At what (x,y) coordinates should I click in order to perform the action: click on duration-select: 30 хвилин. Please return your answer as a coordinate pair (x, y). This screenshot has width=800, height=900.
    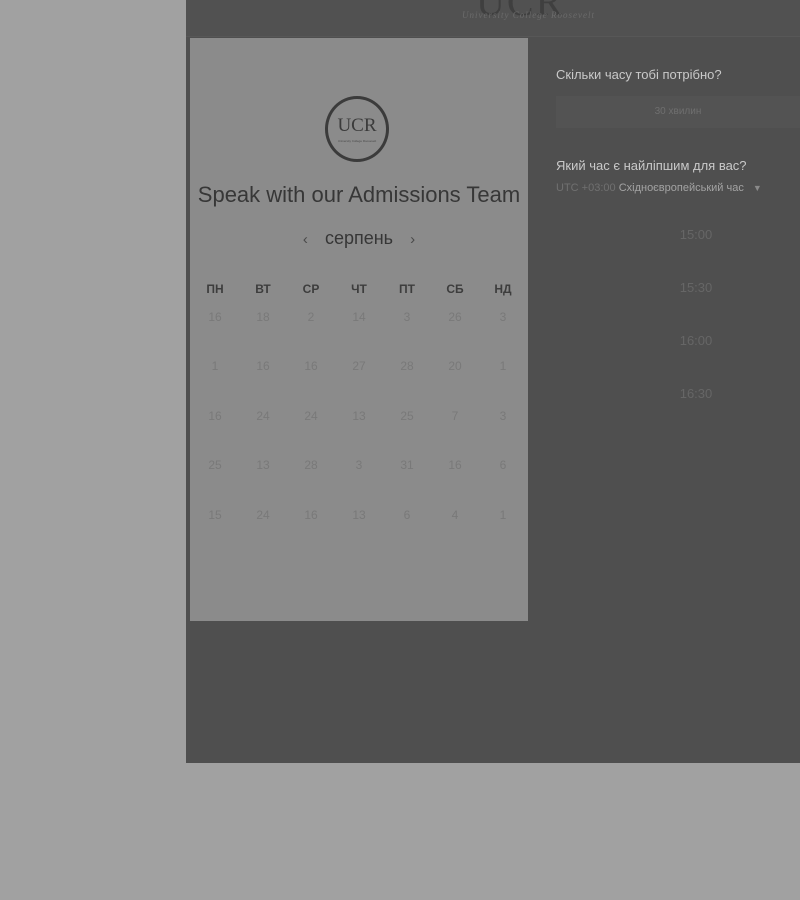
    Looking at the image, I should click on (678, 112).